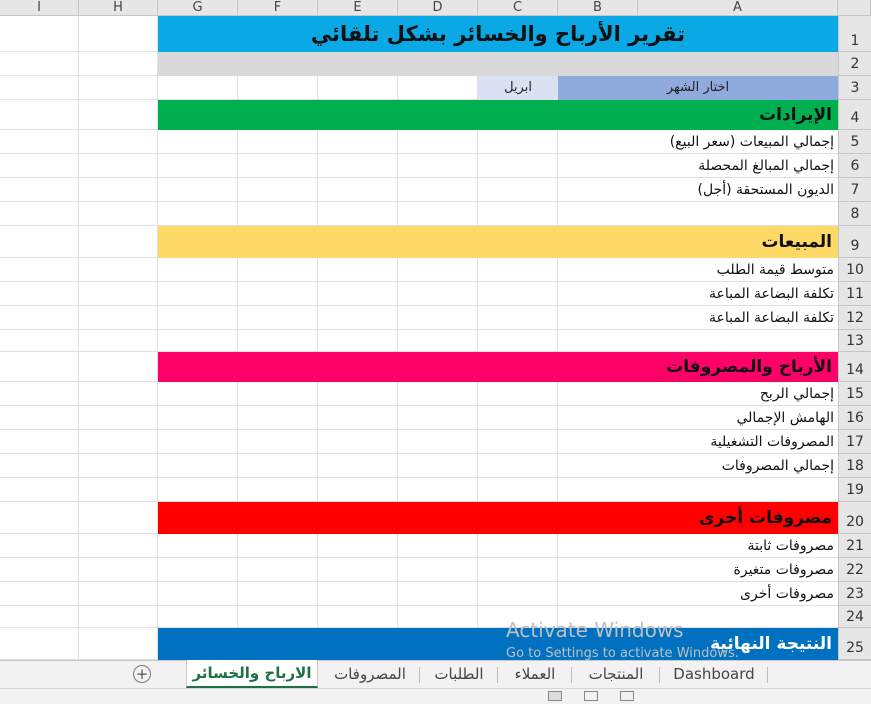 Image resolution: width=871 pixels, height=704 pixels. I want to click on label-fixed-expenses: مصروفات ثابتة, so click(790, 546).